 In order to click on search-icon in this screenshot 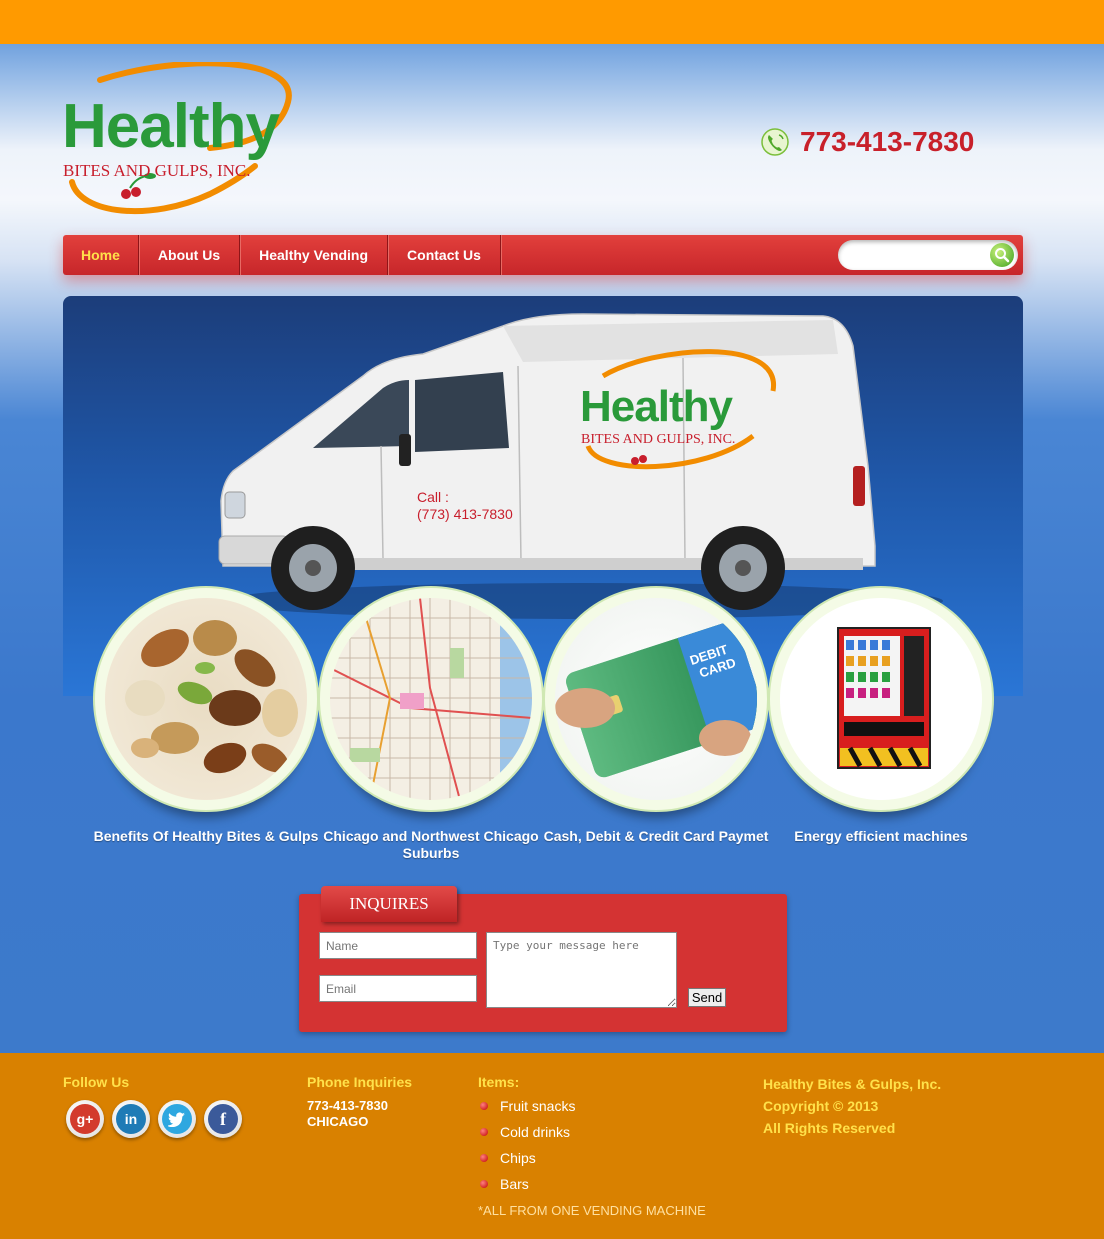, I will do `click(1002, 255)`.